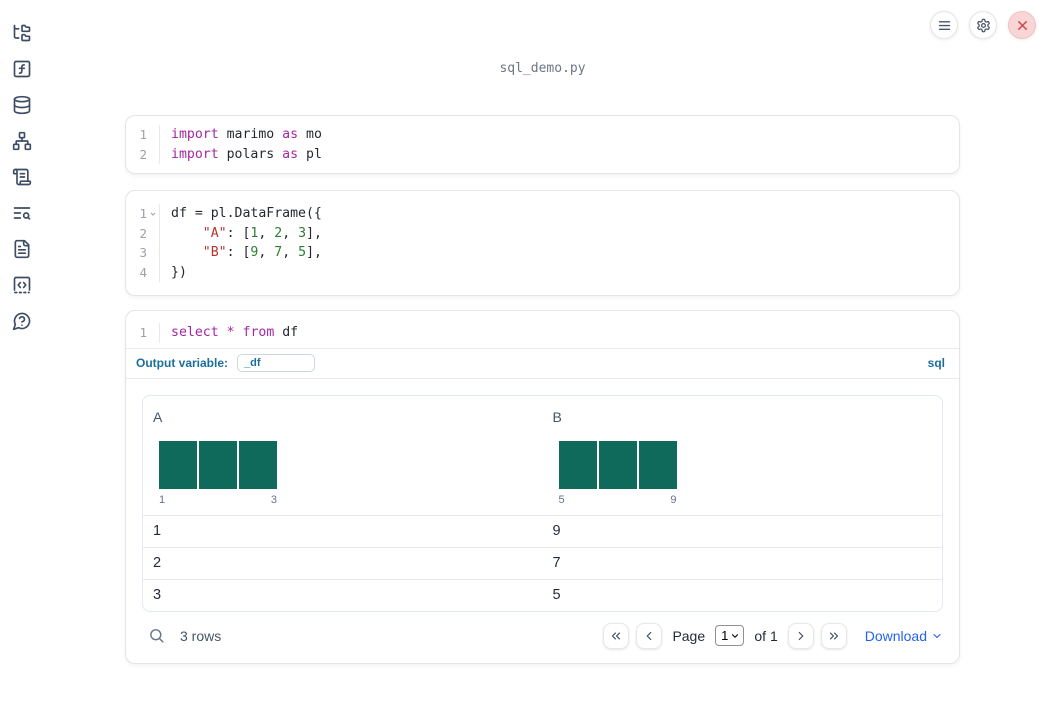 The height and width of the screenshot is (713, 1043). I want to click on helper-panel-sidebar, so click(22, 356).